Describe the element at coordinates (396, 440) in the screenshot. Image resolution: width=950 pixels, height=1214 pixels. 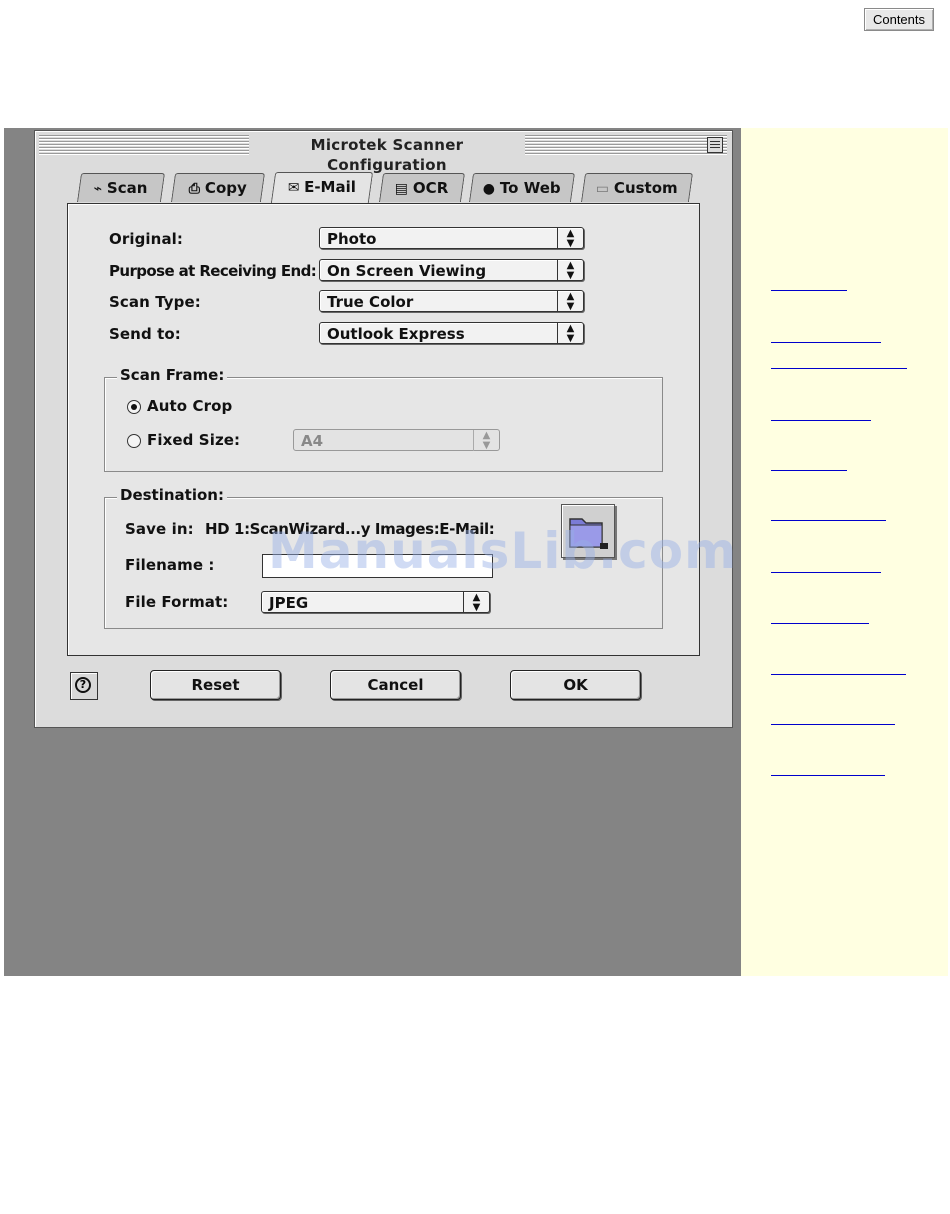
I see `fixed-size-popup: A4 ▲ ▼` at that location.